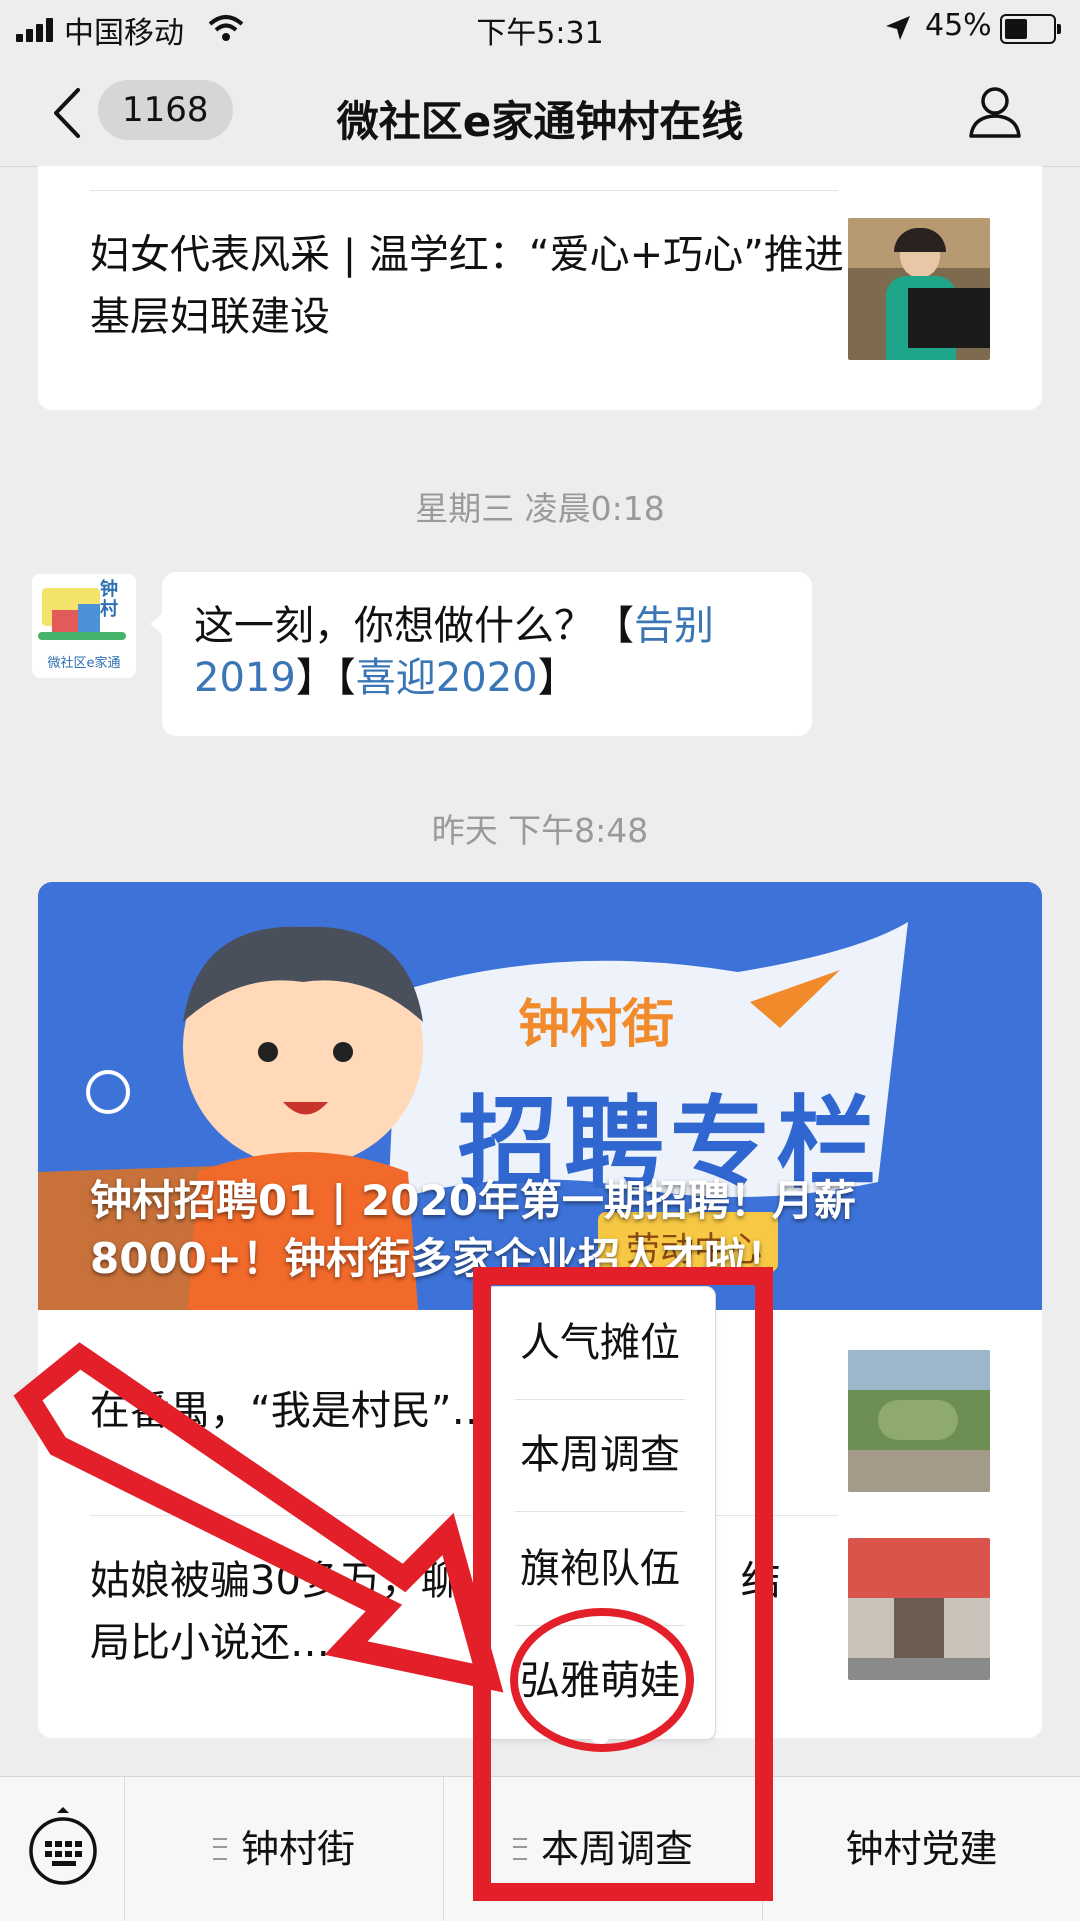 Image resolution: width=1080 pixels, height=1921 pixels. I want to click on message-text: 】, so click(557, 678).